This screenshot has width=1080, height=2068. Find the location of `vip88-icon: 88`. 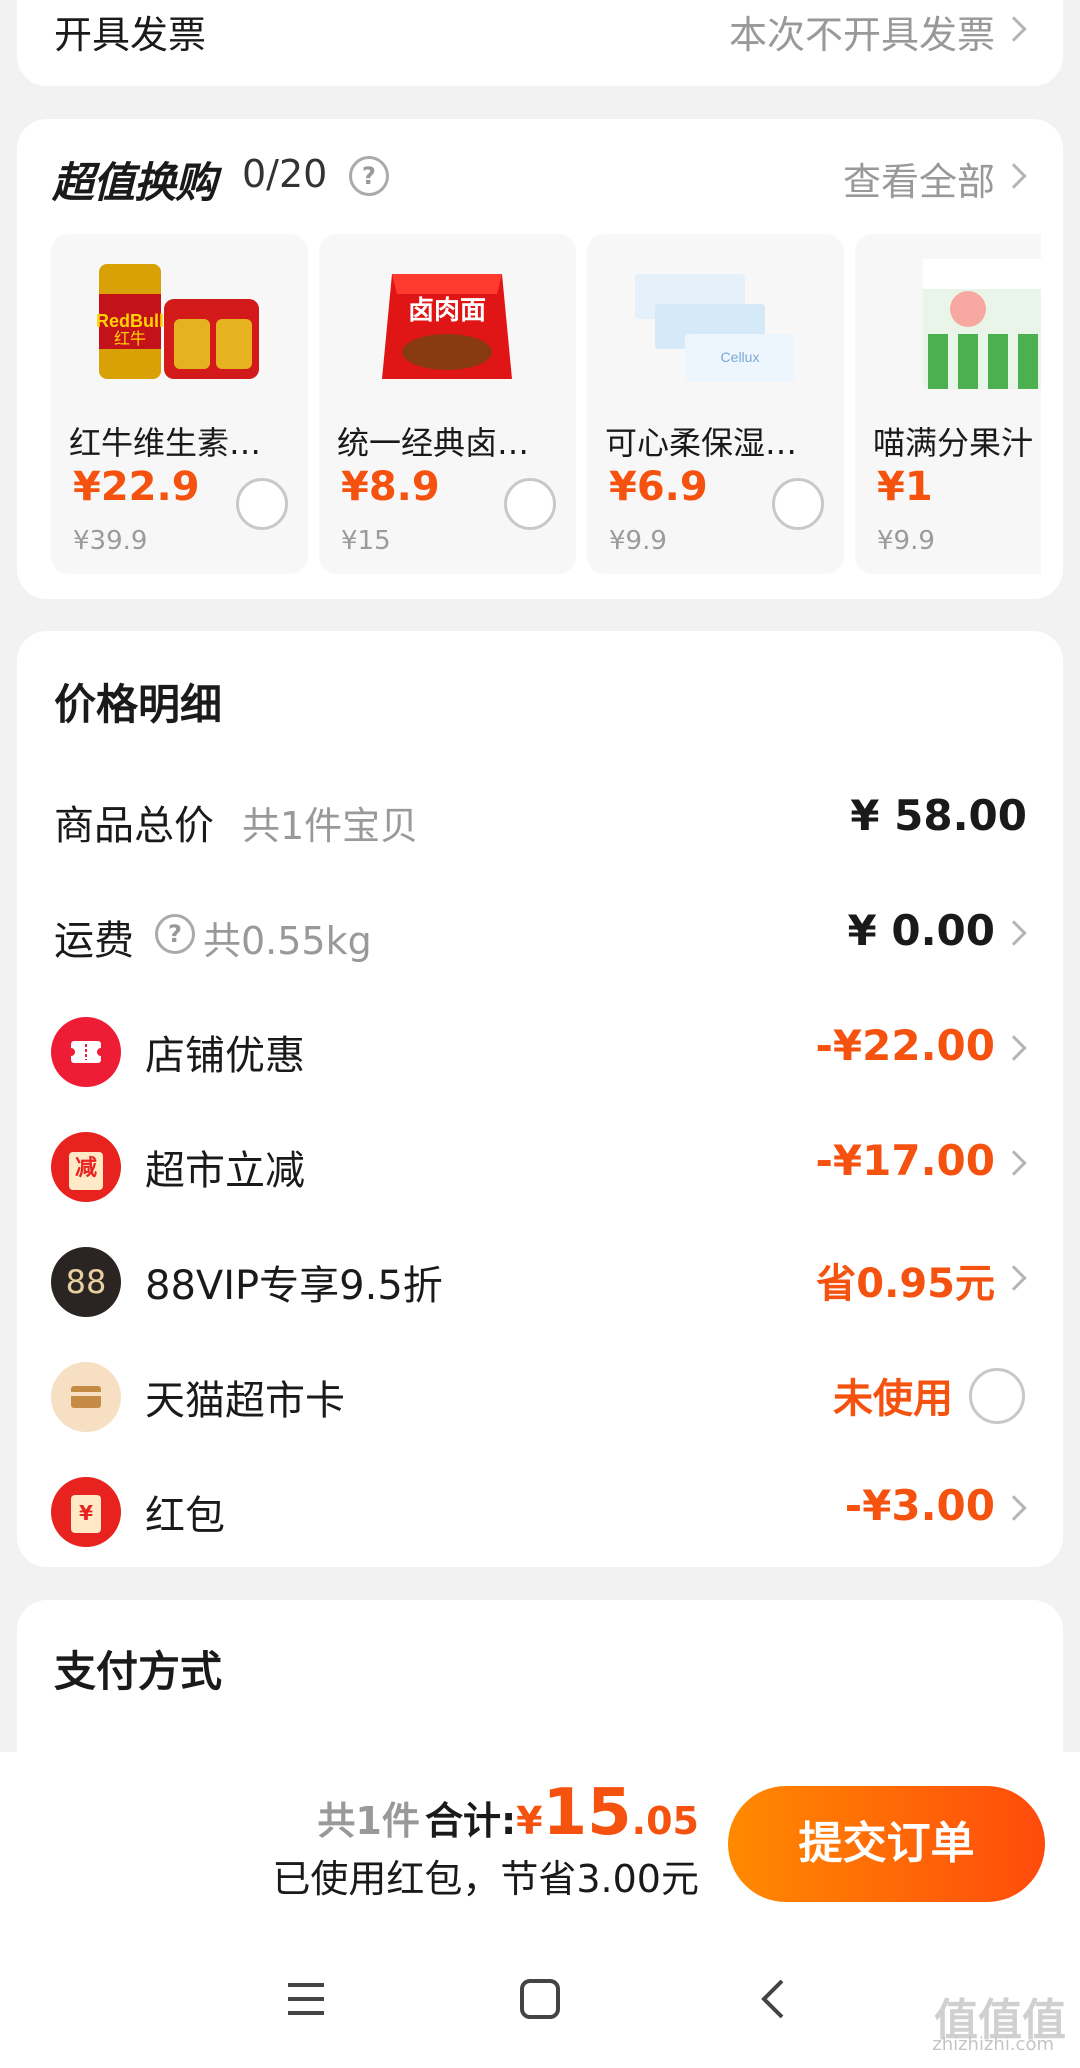

vip88-icon: 88 is located at coordinates (86, 1282).